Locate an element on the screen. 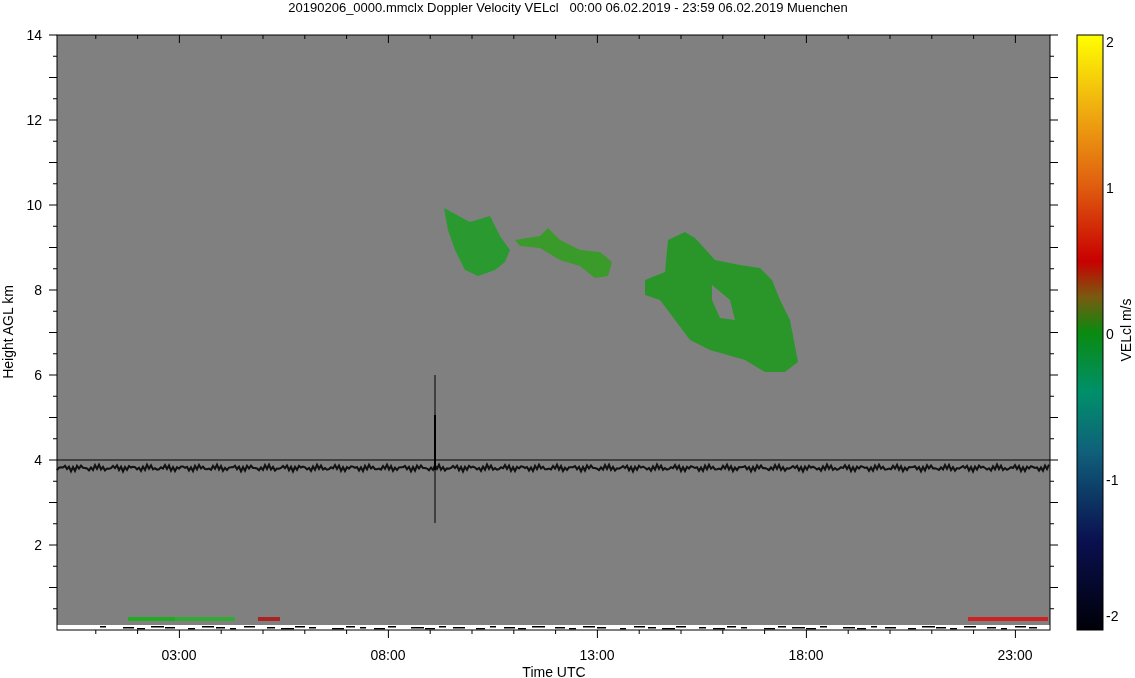  colorbar-tick-label: 0 is located at coordinates (1110, 334).